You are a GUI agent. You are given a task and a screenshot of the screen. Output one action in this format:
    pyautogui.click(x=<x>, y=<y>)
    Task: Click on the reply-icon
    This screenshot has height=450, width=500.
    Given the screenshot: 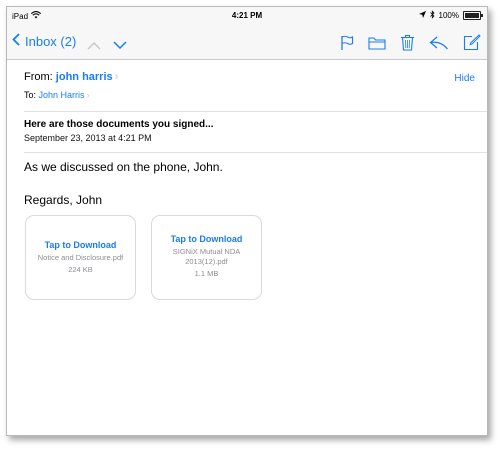 What is the action you would take?
    pyautogui.click(x=439, y=43)
    